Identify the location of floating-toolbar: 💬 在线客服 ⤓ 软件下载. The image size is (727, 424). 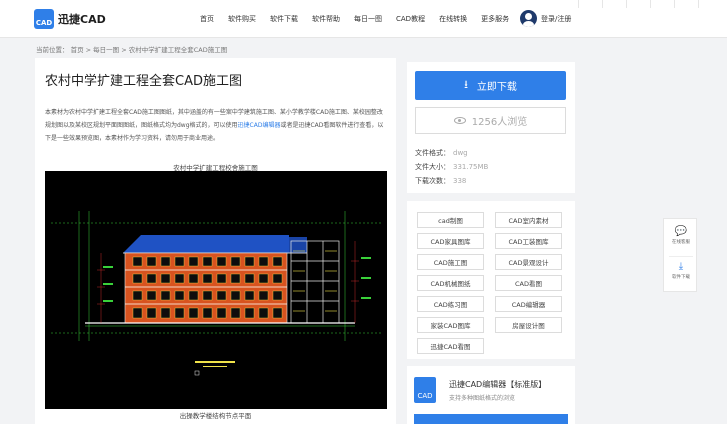
(680, 255).